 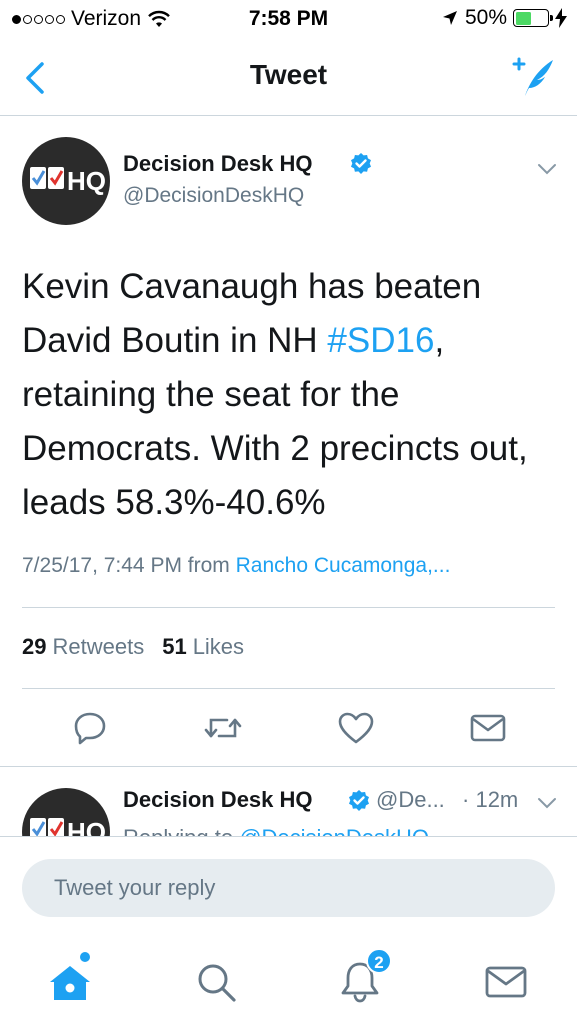 What do you see at coordinates (288, 728) in the screenshot?
I see `tweet-actions` at bounding box center [288, 728].